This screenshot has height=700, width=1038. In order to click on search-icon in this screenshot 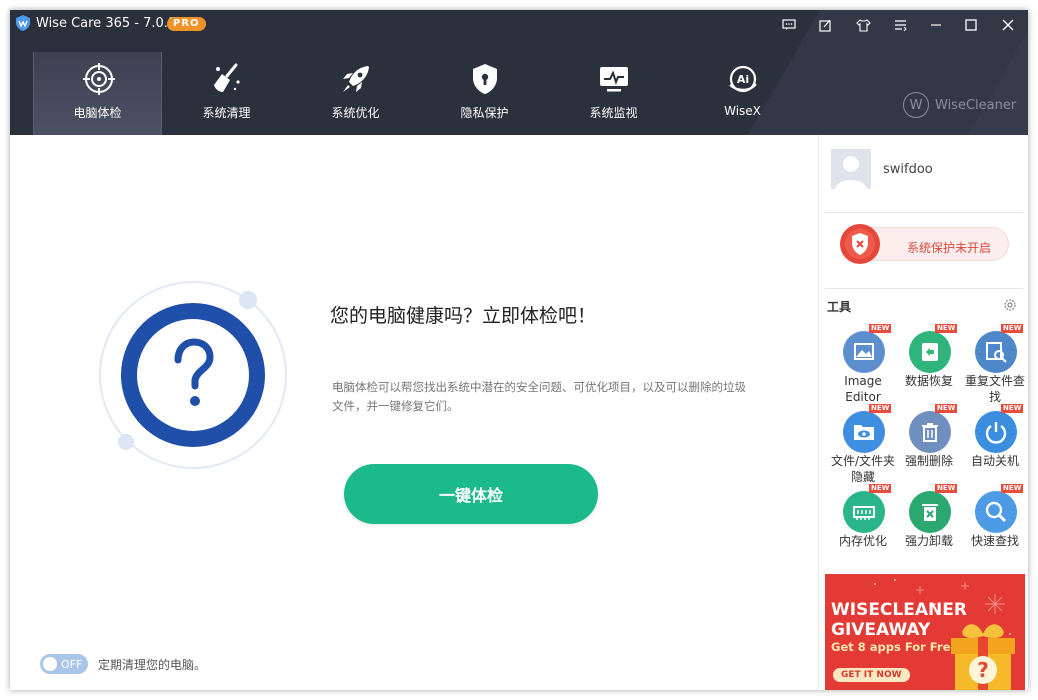, I will do `click(996, 512)`.